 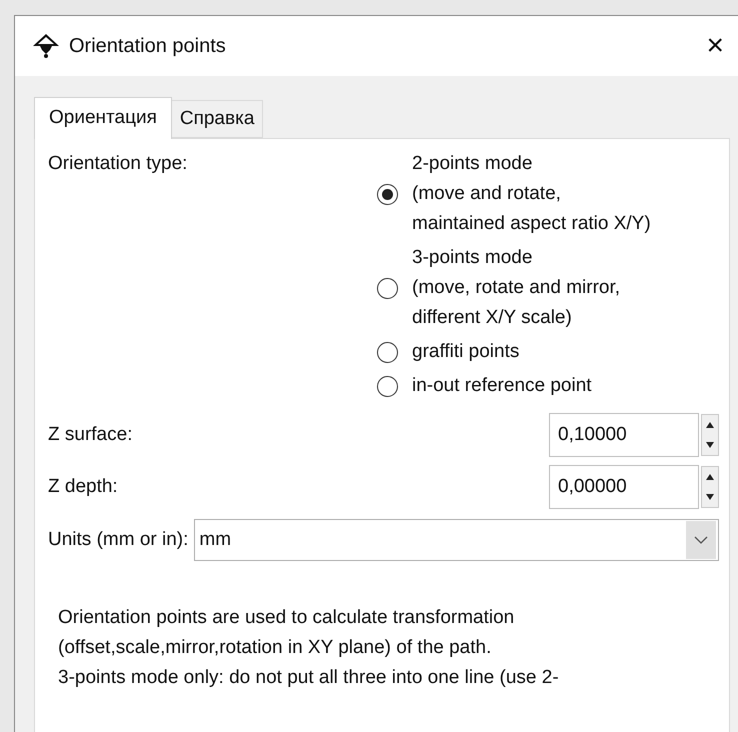 I want to click on field-label: Orientation type:, so click(x=118, y=164).